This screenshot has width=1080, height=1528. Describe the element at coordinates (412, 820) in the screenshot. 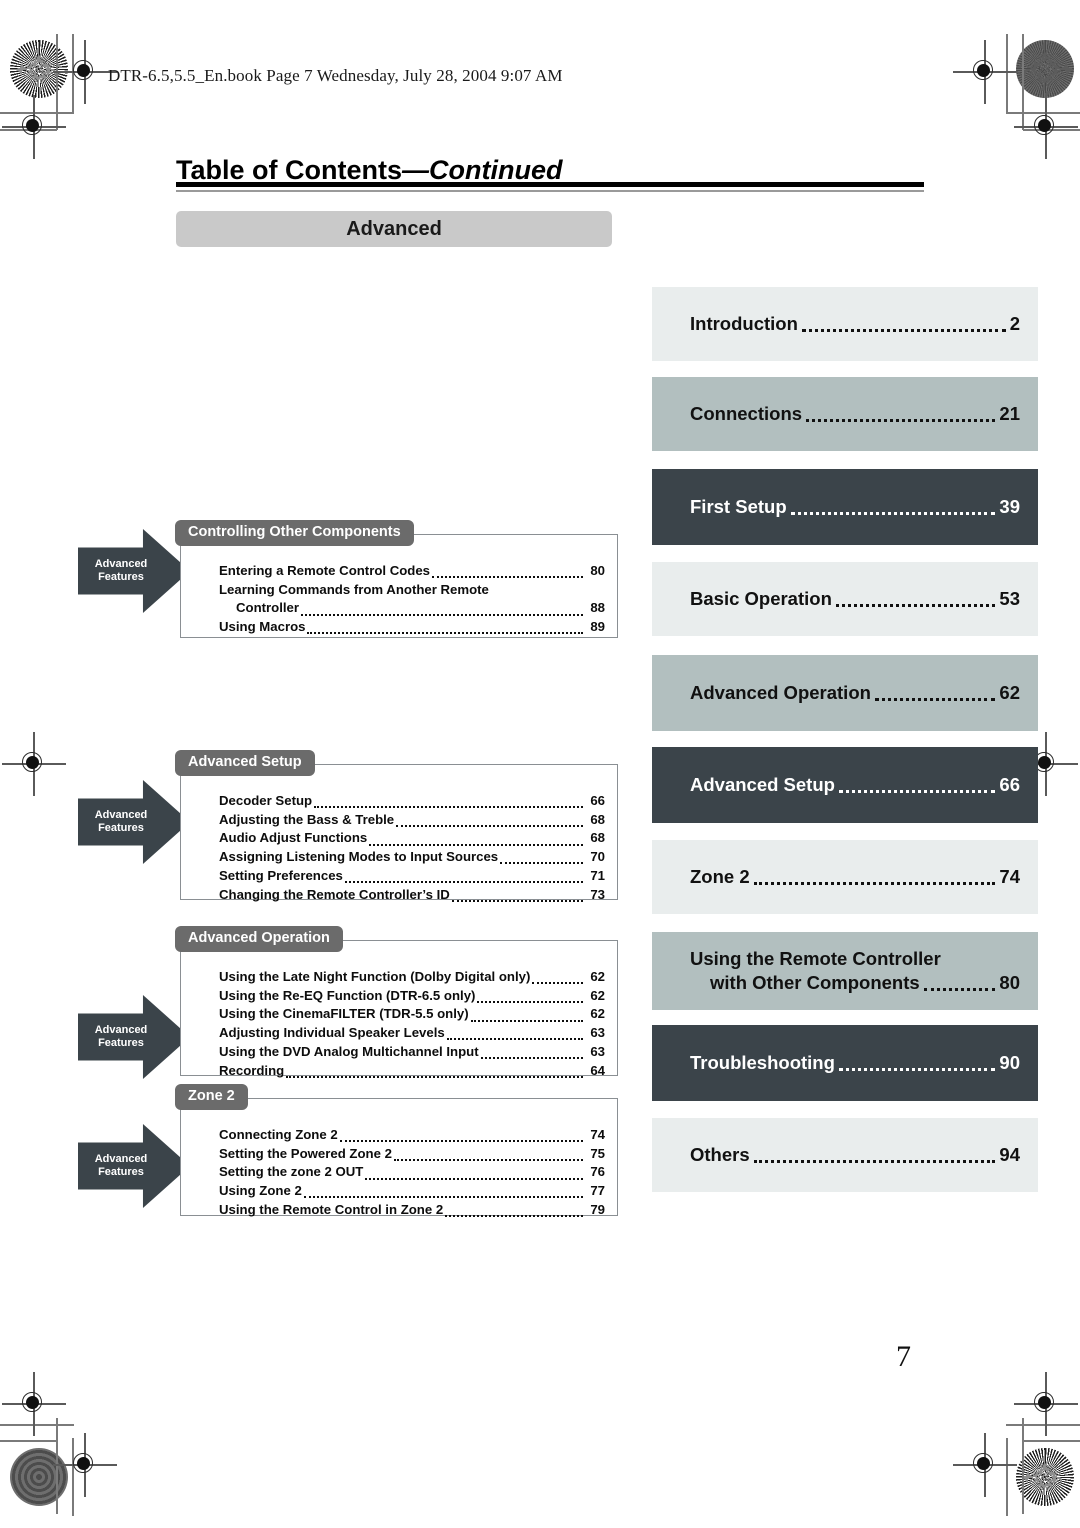

I see `toc-entry: Adjusting the Bass & Treble 68` at that location.